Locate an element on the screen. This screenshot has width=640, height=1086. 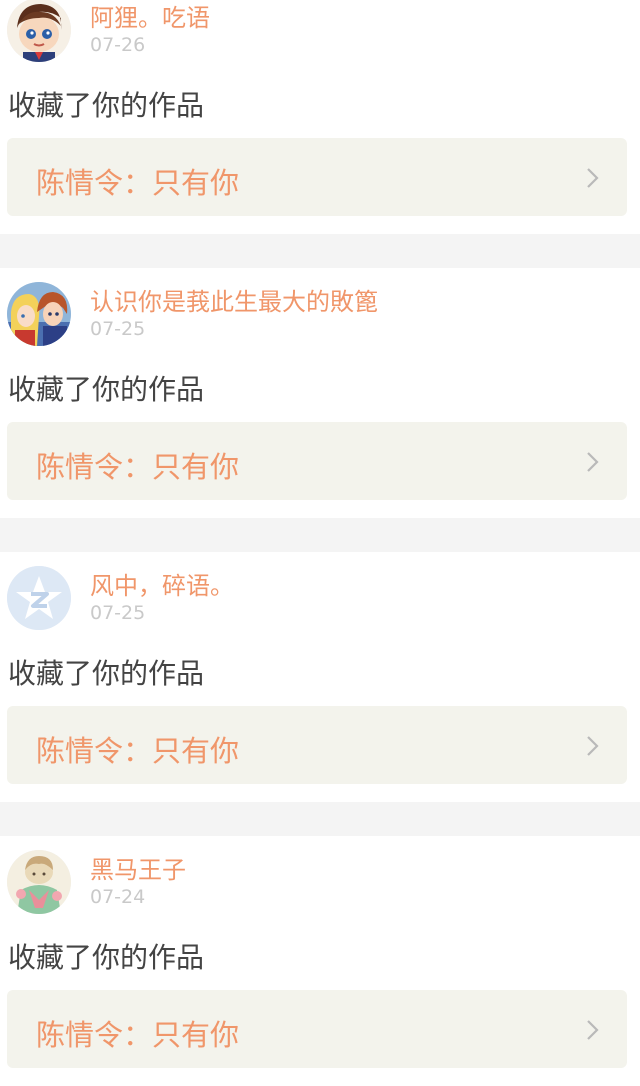
illustration-girl-icon is located at coordinates (39, 882).